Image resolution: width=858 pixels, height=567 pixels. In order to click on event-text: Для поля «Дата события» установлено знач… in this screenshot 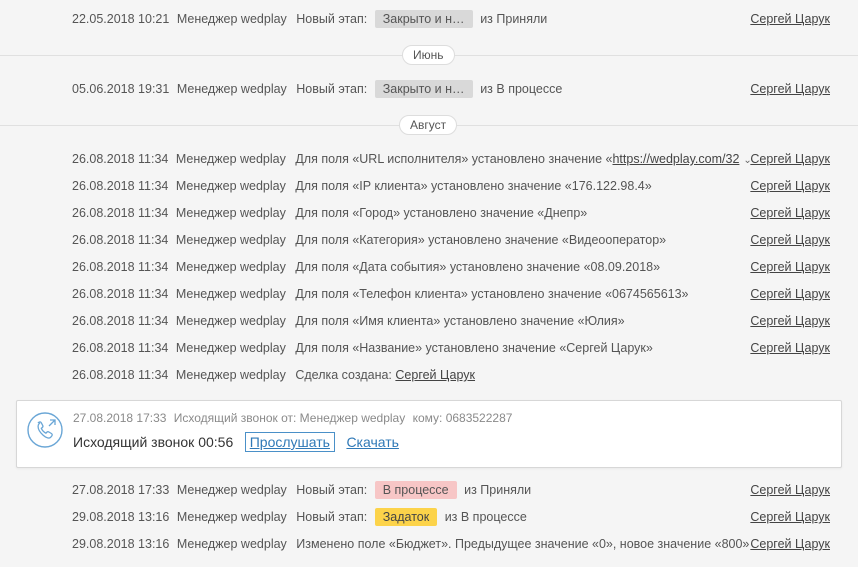, I will do `click(478, 267)`.